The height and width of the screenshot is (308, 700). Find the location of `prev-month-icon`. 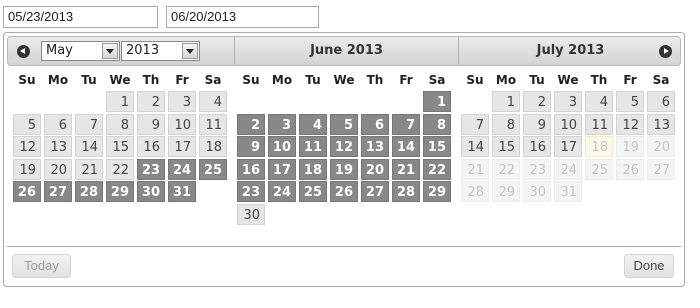

prev-month-icon is located at coordinates (23, 51).